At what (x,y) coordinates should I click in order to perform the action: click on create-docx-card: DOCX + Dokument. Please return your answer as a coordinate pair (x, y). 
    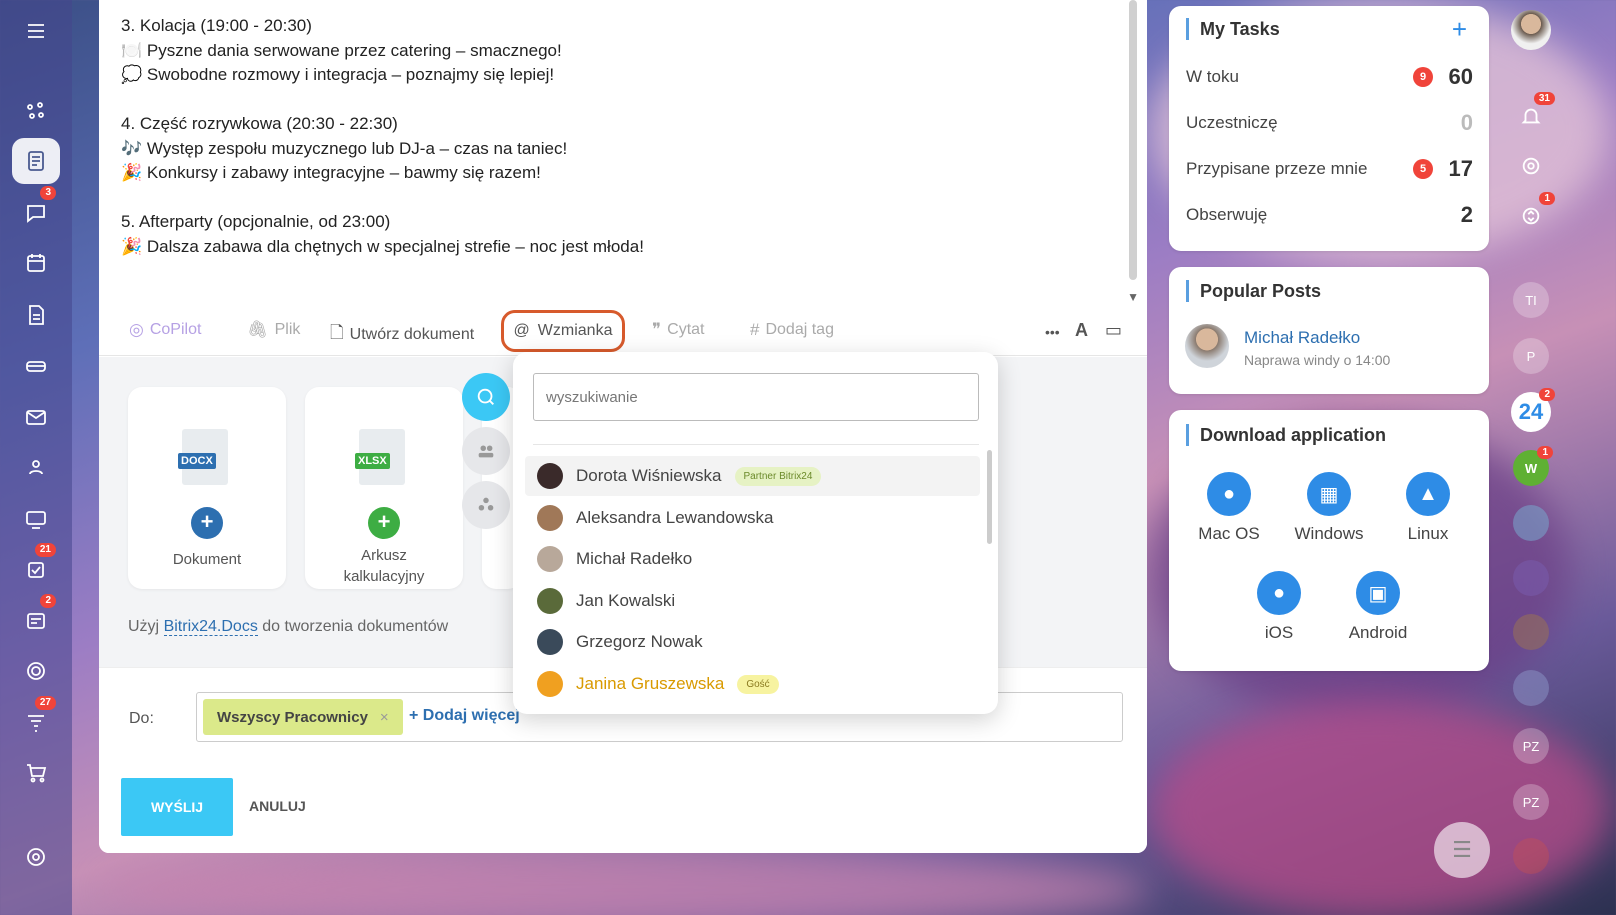
    Looking at the image, I should click on (207, 488).